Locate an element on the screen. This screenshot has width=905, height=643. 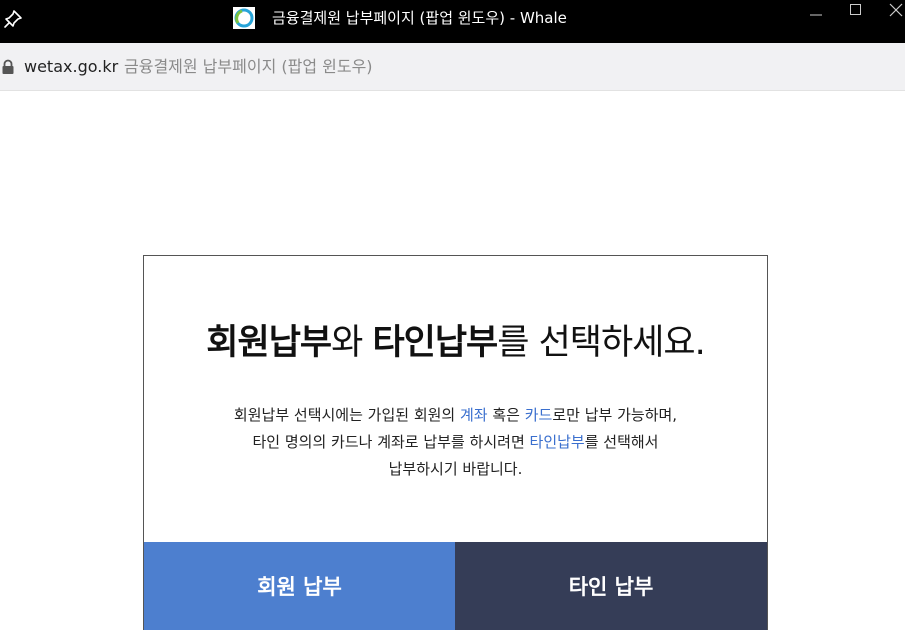
headline-other: 타인납부 is located at coordinates (435, 343).